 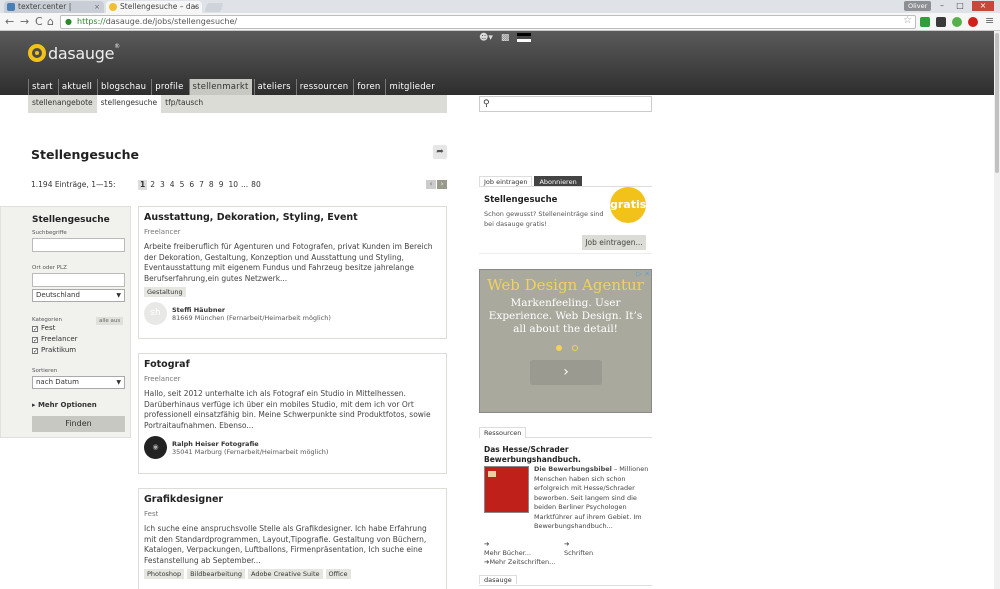 I want to click on listing-title: Grafikdesigner, so click(x=292, y=500).